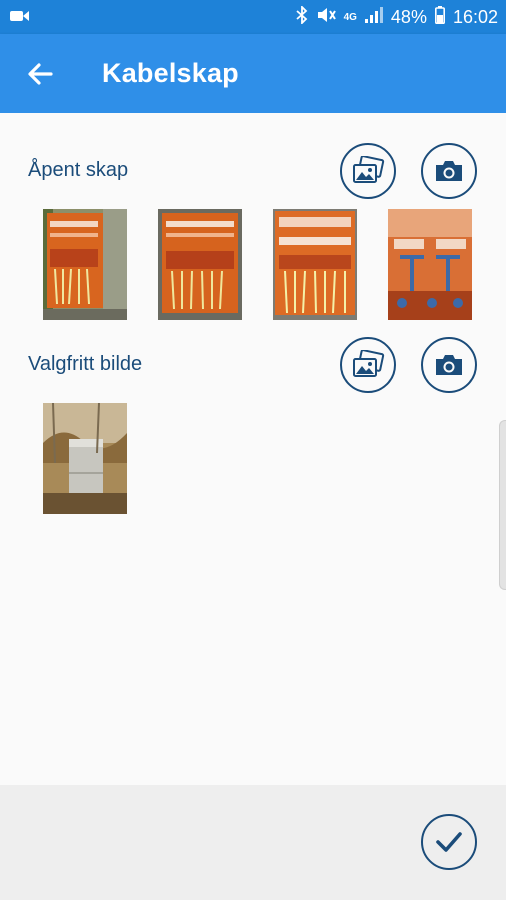 The image size is (506, 900). Describe the element at coordinates (502, 505) in the screenshot. I see `scroll-indicator` at that location.